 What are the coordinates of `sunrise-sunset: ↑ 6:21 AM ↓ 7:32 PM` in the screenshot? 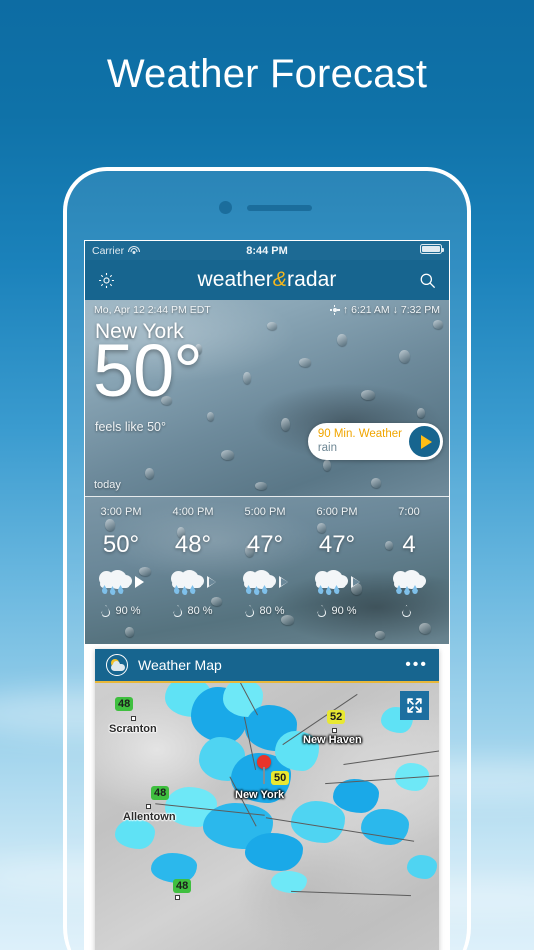 It's located at (384, 310).